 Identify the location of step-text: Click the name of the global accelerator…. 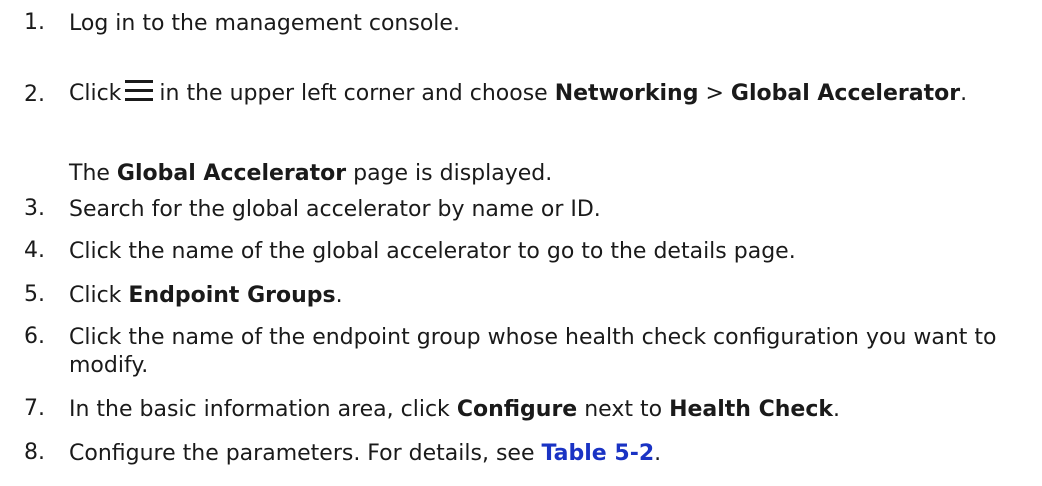
(432, 251).